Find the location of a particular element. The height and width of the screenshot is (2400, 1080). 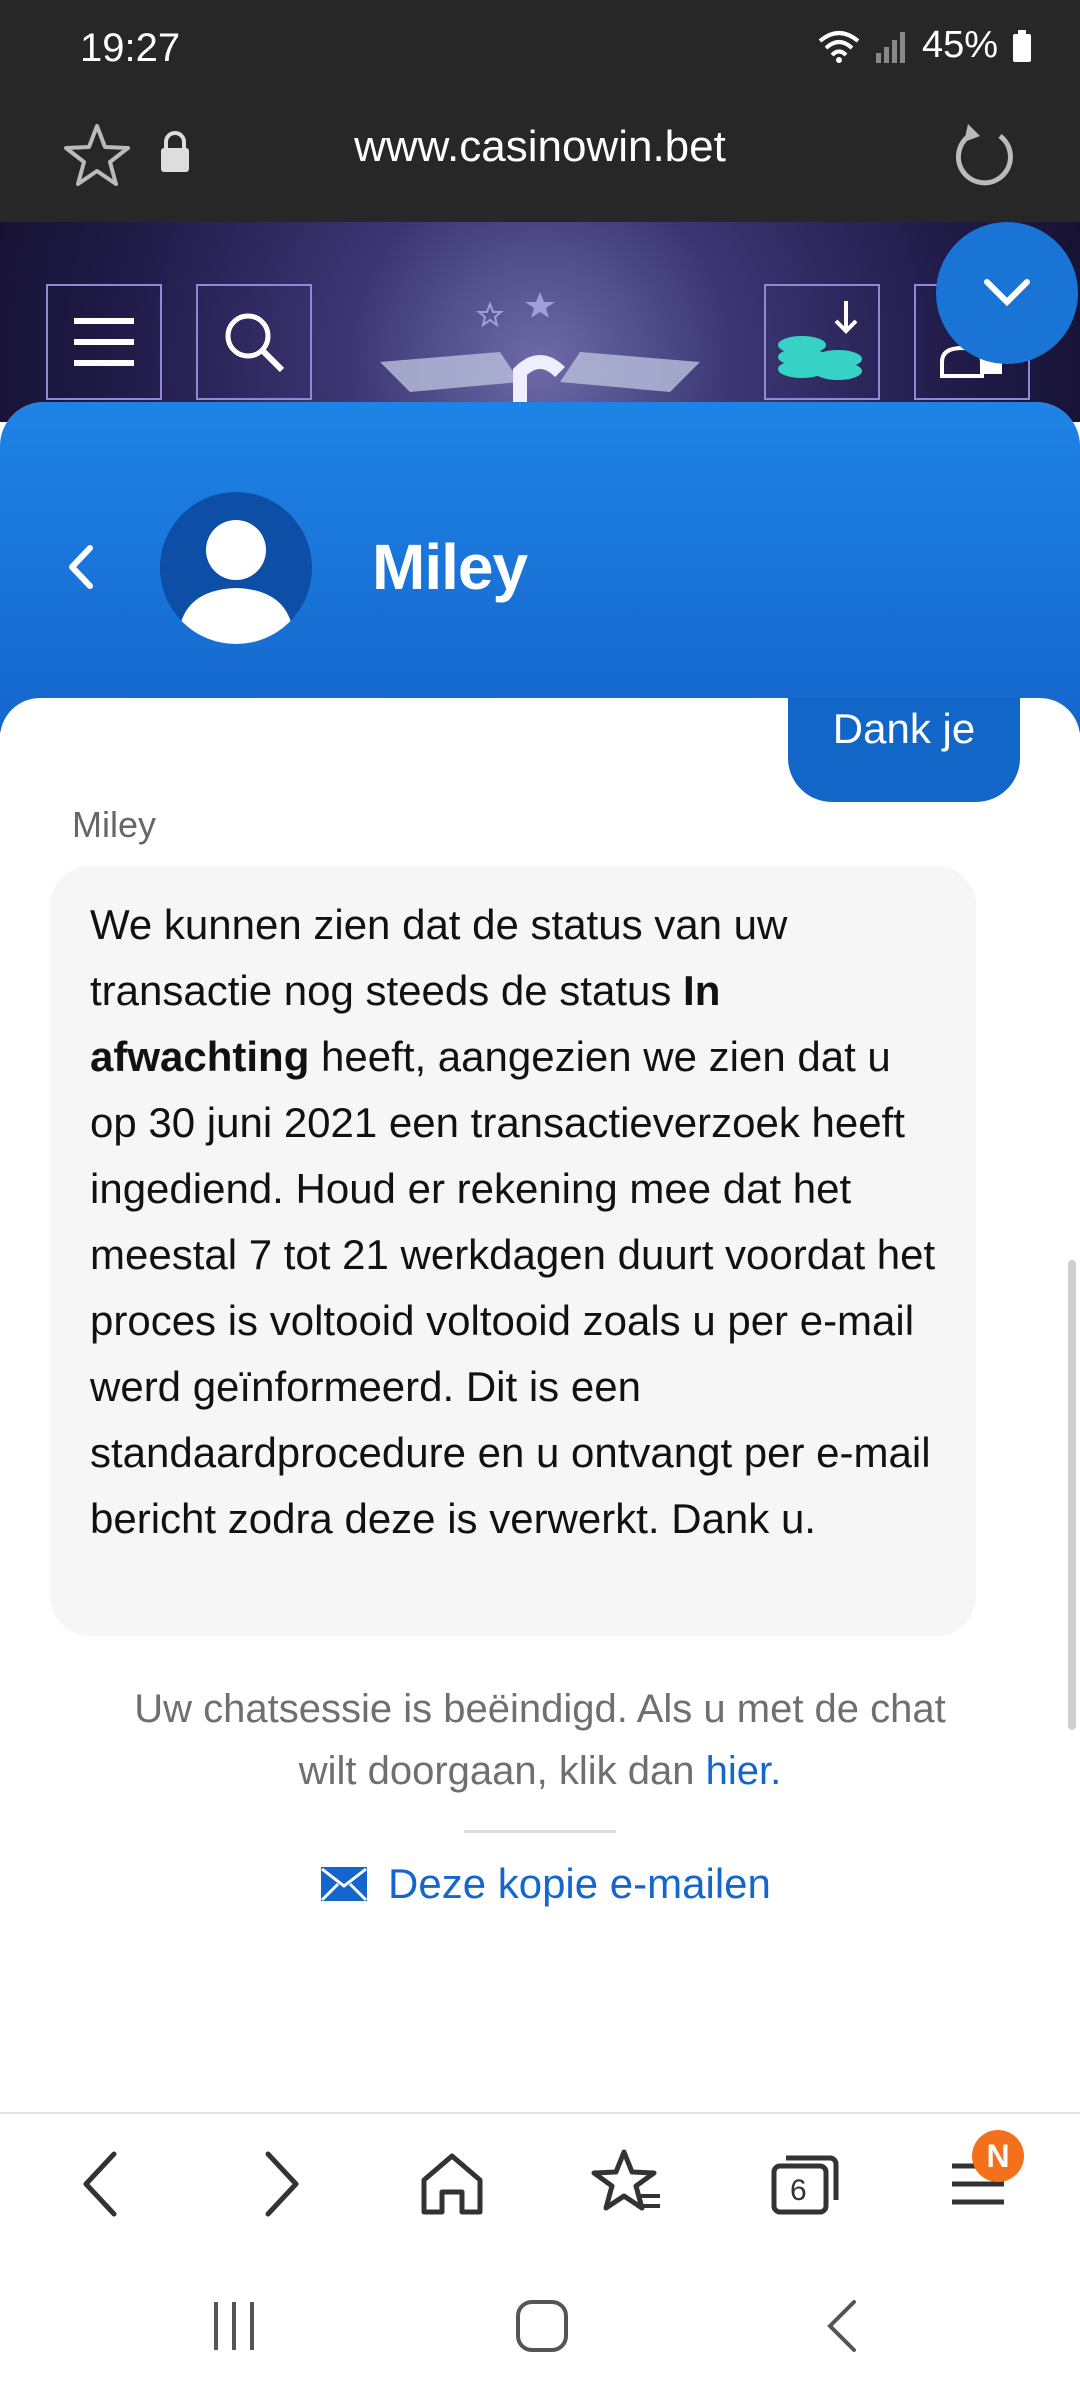

message-sender: Miley is located at coordinates (114, 824).